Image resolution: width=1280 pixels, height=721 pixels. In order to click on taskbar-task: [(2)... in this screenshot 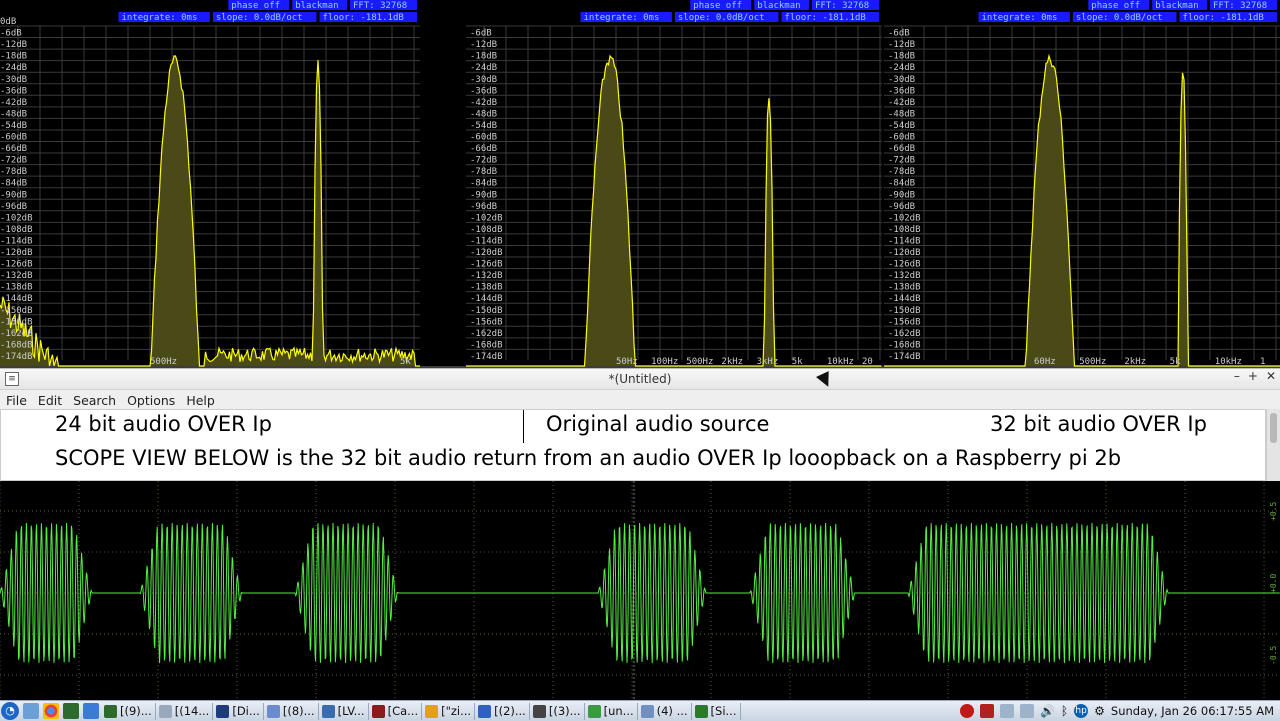, I will do `click(502, 711)`.